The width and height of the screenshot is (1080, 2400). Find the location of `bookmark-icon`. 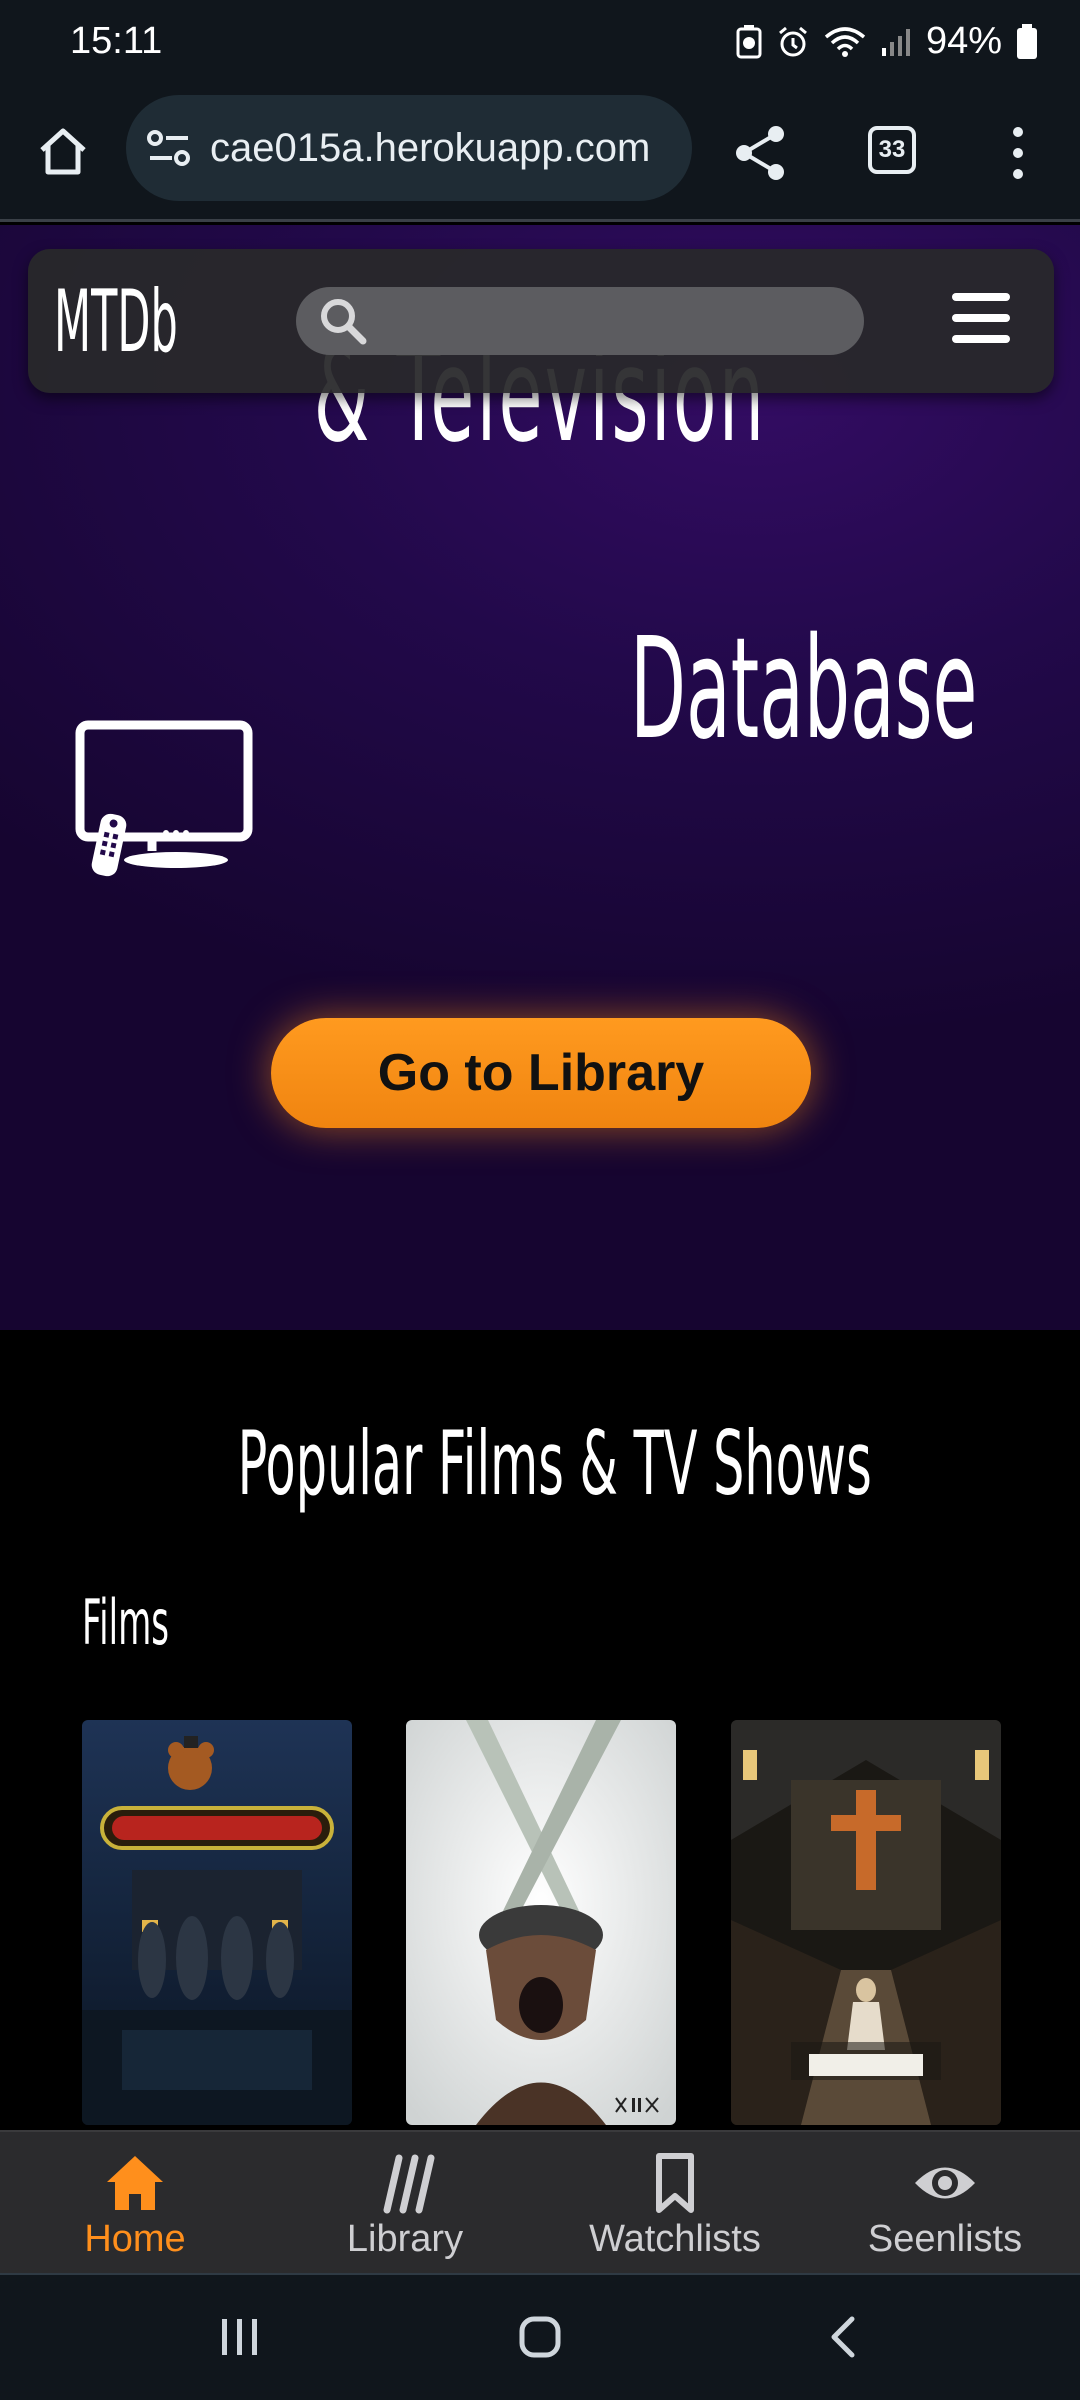

bookmark-icon is located at coordinates (675, 2183).